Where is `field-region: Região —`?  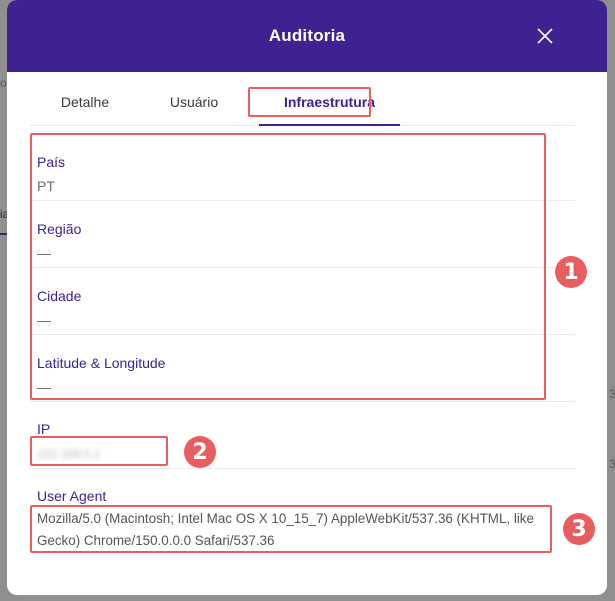
field-region: Região — is located at coordinates (307, 242).